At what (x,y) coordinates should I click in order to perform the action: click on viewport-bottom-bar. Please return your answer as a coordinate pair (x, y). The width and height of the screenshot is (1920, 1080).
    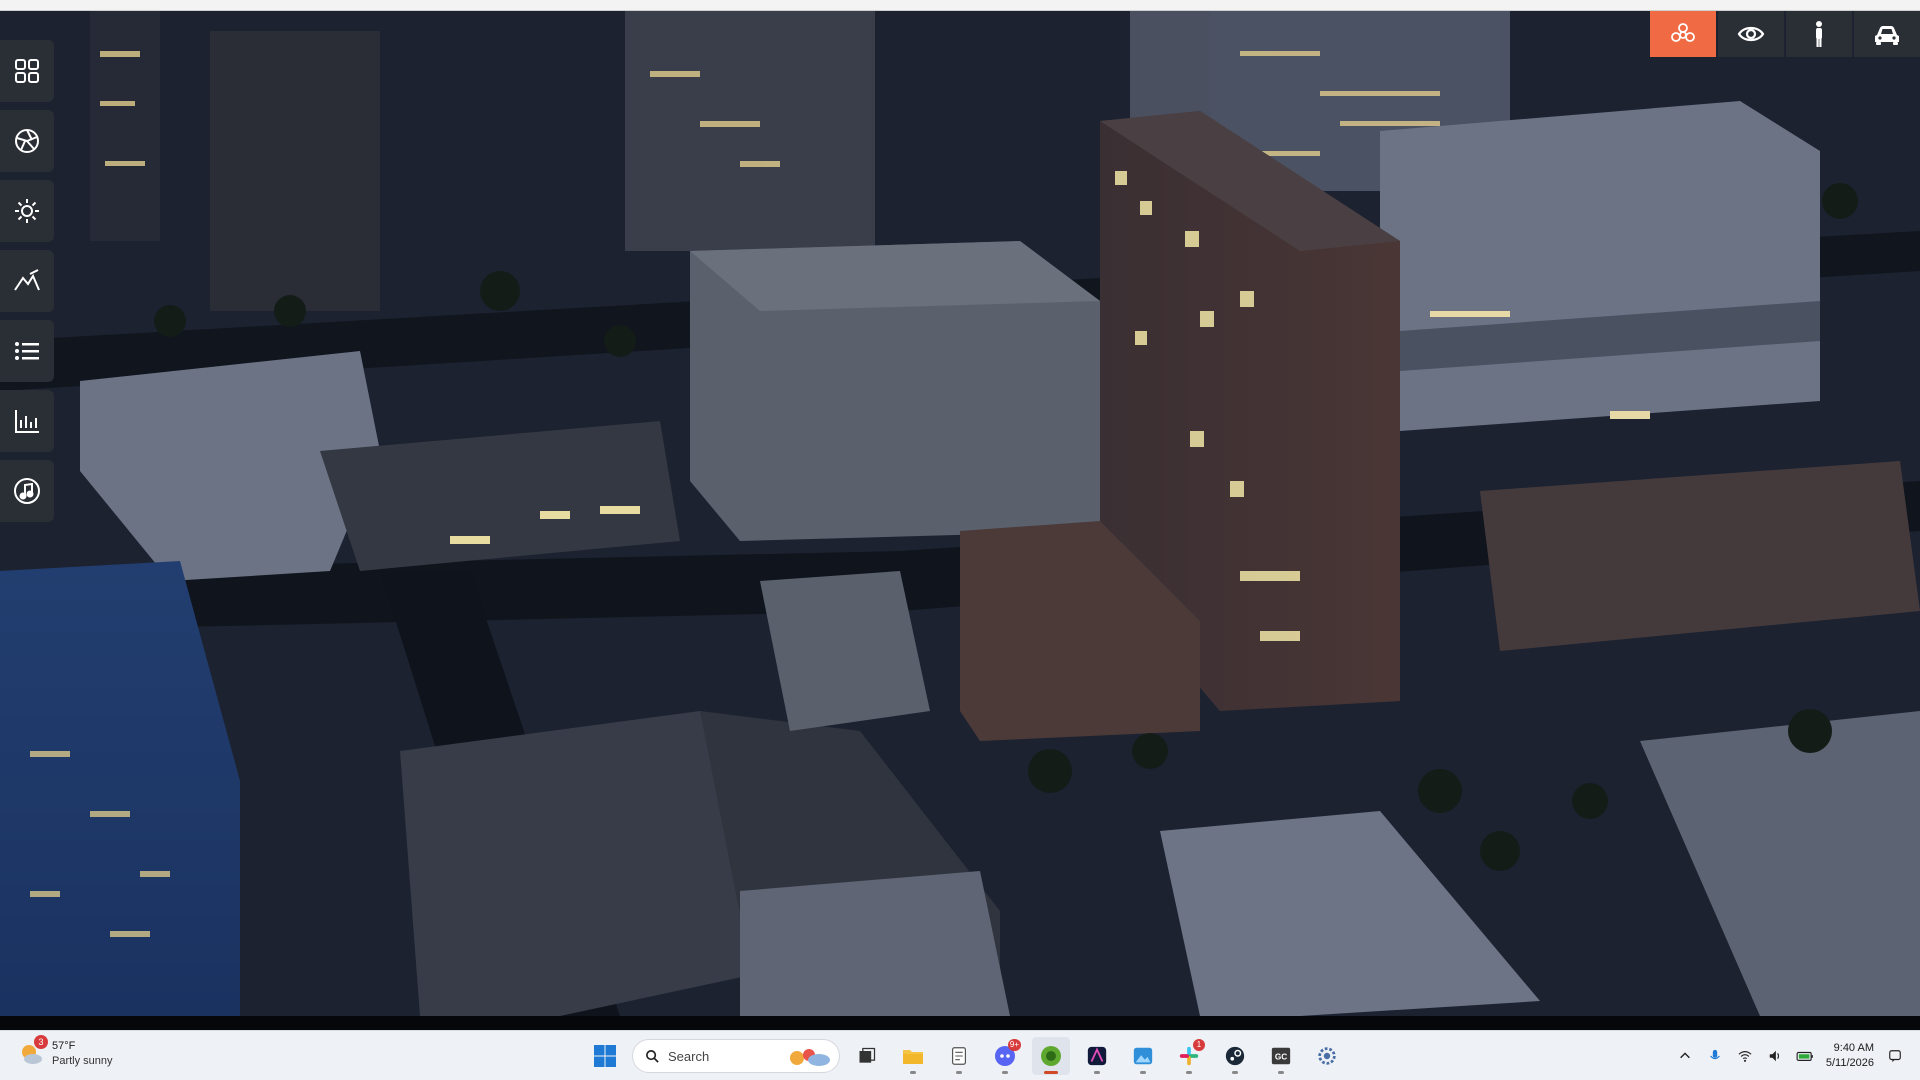
    Looking at the image, I should click on (960, 1023).